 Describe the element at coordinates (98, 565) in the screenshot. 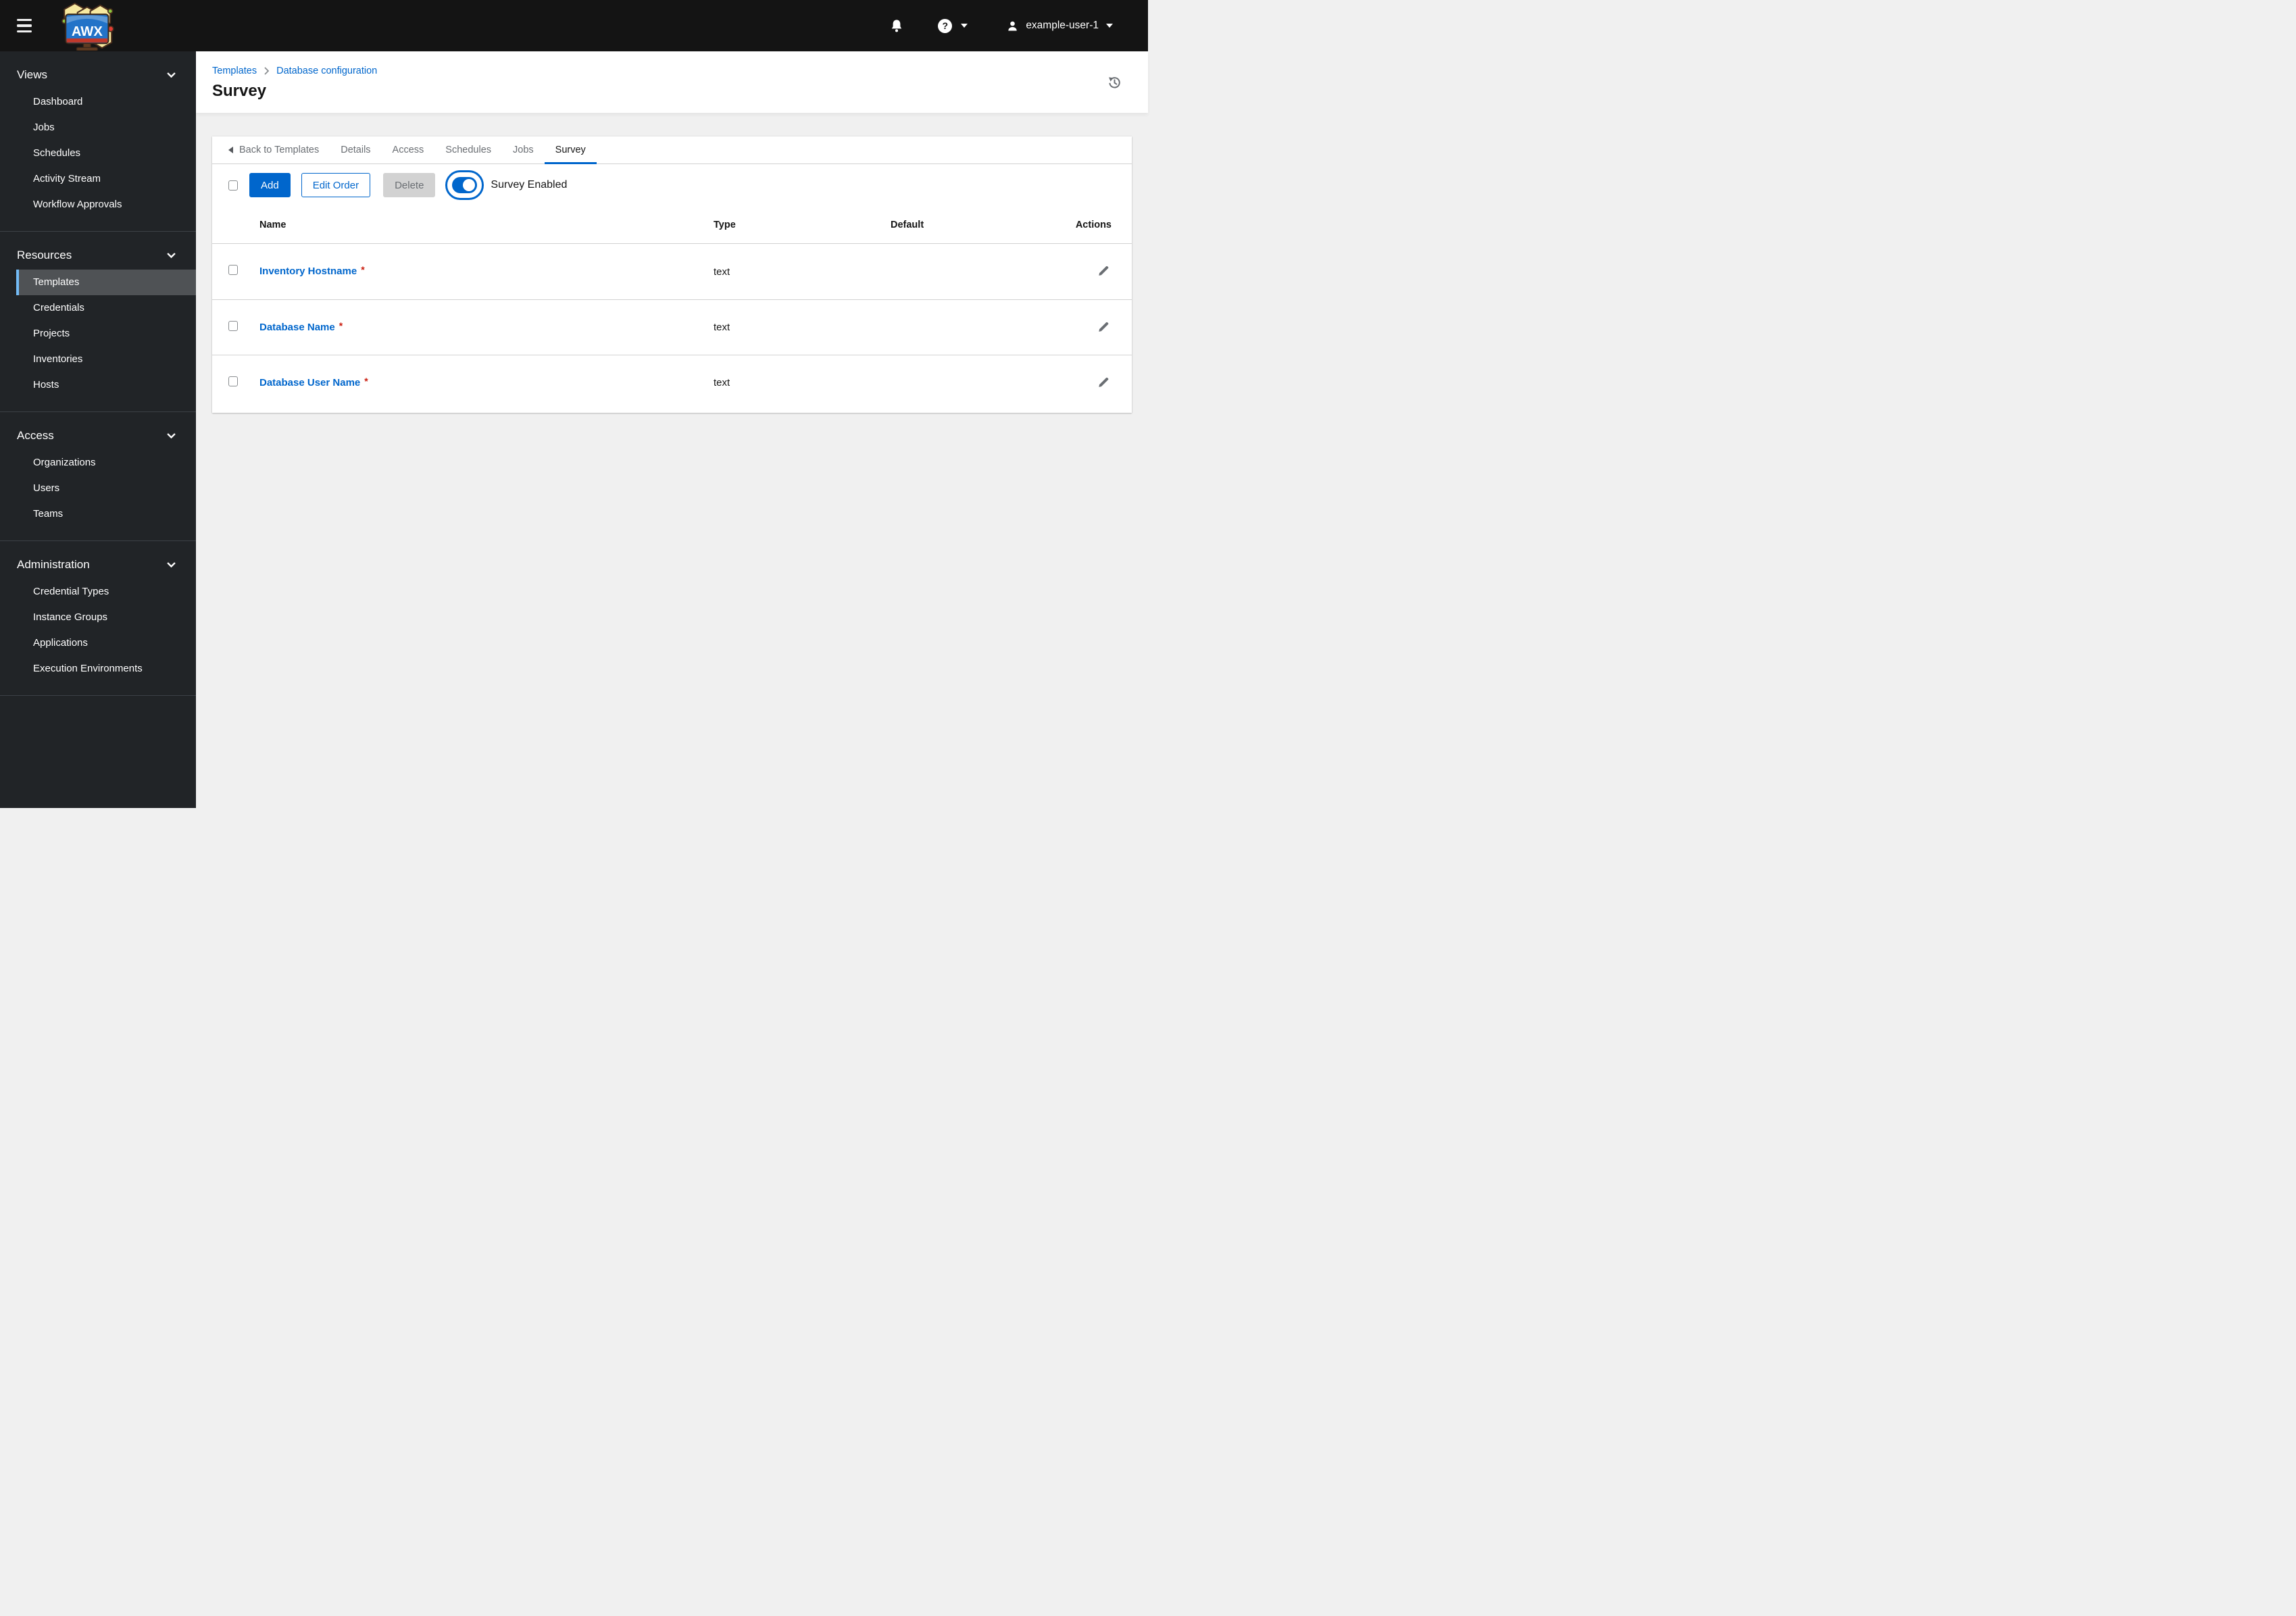

I see `nav-group-administration-header: Administration` at that location.